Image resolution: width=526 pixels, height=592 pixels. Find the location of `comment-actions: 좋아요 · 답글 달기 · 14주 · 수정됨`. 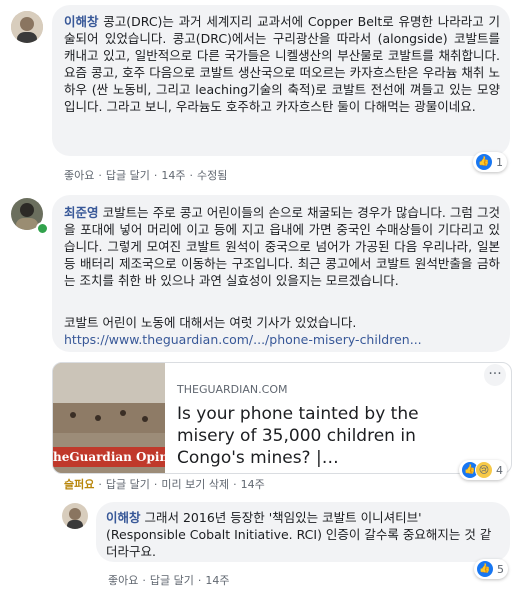

comment-actions: 좋아요 · 답글 달기 · 14주 · 수정됨 is located at coordinates (146, 175).